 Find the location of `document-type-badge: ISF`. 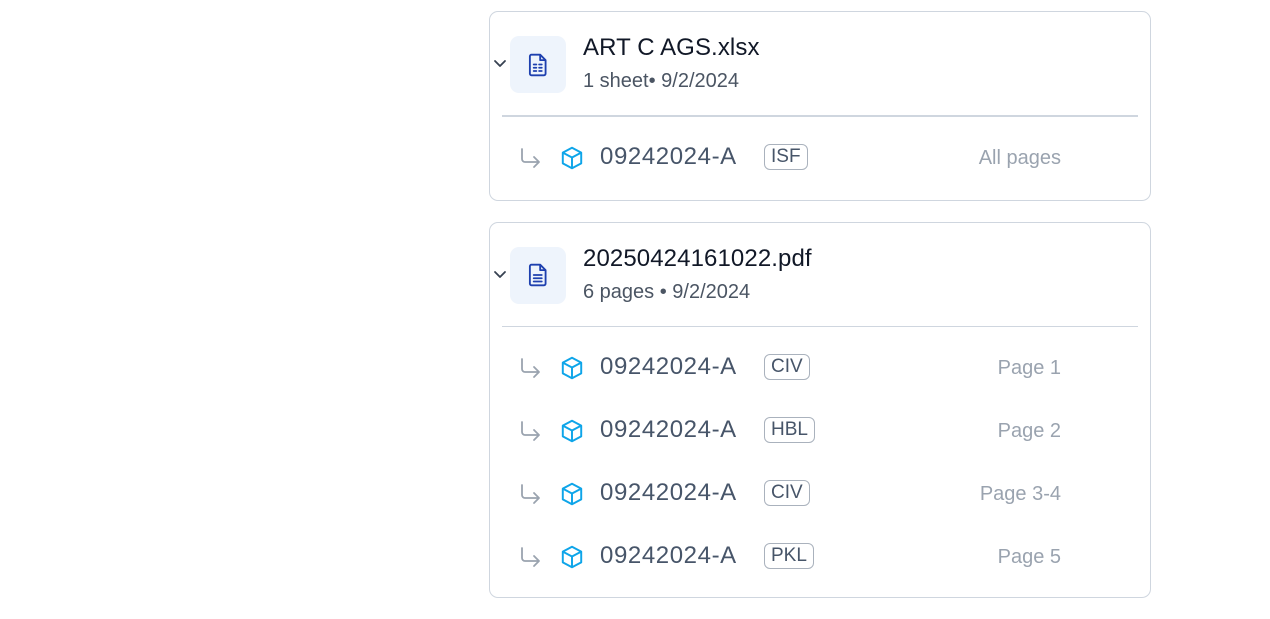

document-type-badge: ISF is located at coordinates (786, 156).